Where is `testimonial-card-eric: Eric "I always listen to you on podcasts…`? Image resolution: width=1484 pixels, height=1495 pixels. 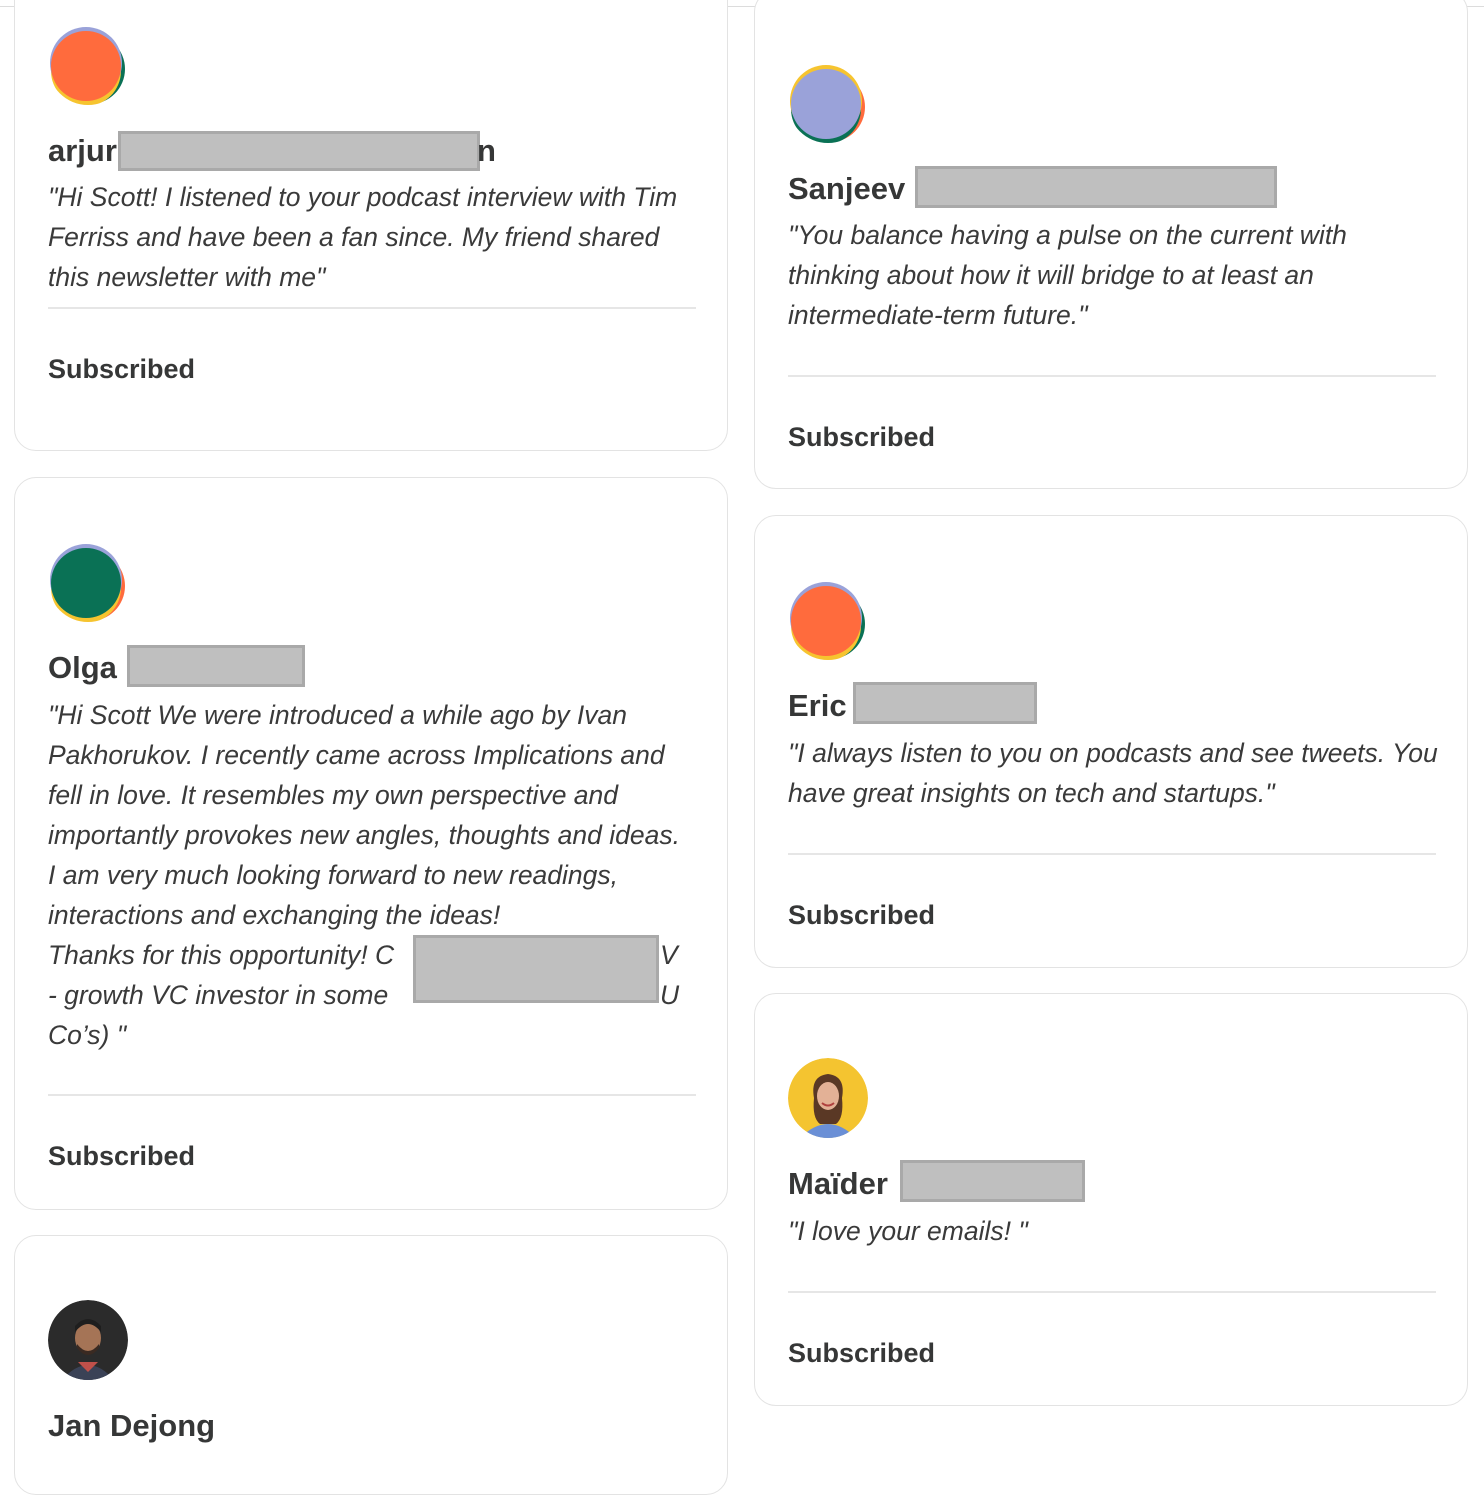
testimonial-card-eric: Eric "I always listen to you on podcasts… is located at coordinates (1111, 741).